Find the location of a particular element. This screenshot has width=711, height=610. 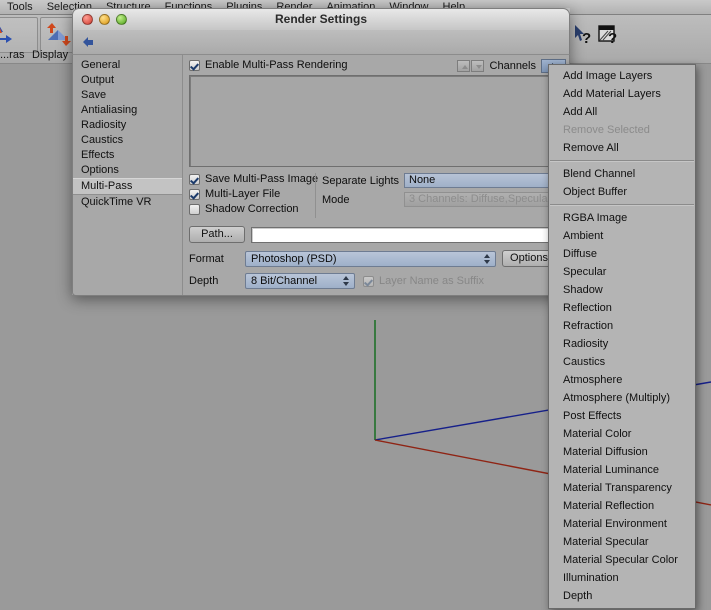

menu-material-specular: Material Specular is located at coordinates (622, 542).